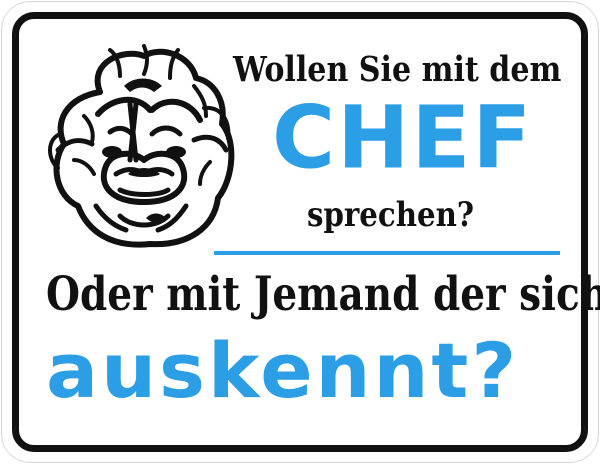 This screenshot has width=600, height=464. I want to click on headline-auskennt: auskennt?, so click(283, 372).